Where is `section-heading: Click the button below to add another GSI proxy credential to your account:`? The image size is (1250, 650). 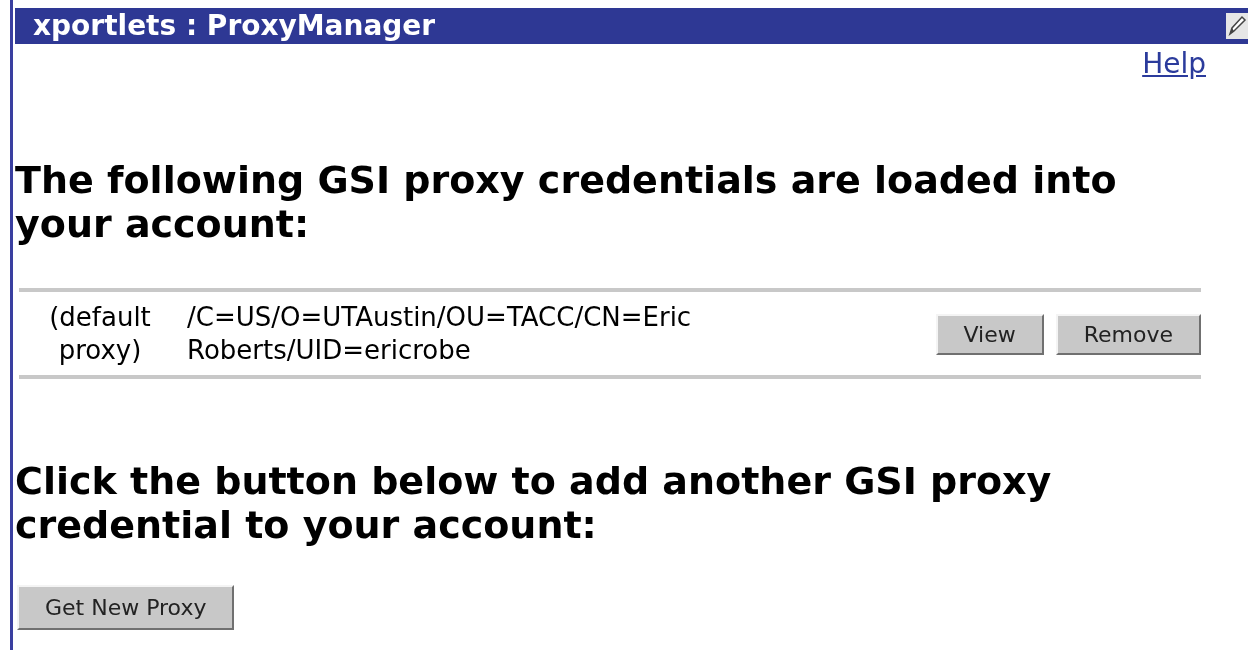 section-heading: Click the button below to add another GSI proxy credential to your account: is located at coordinates (533, 503).